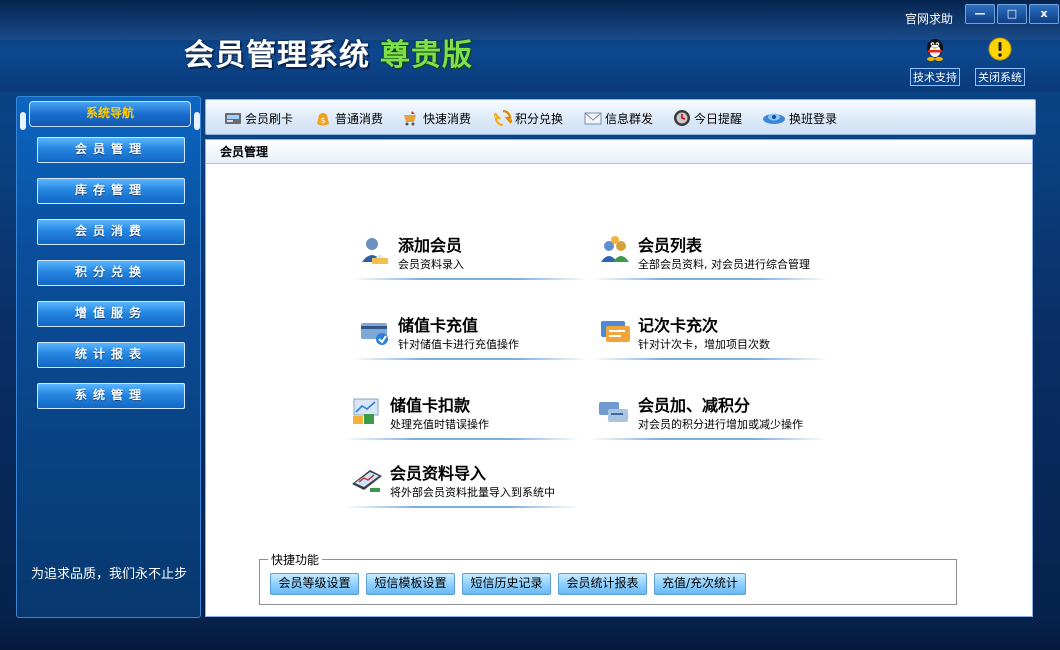 This screenshot has width=1060, height=650. I want to click on quick-member-stats-report-button: 会员统计报表, so click(602, 584).